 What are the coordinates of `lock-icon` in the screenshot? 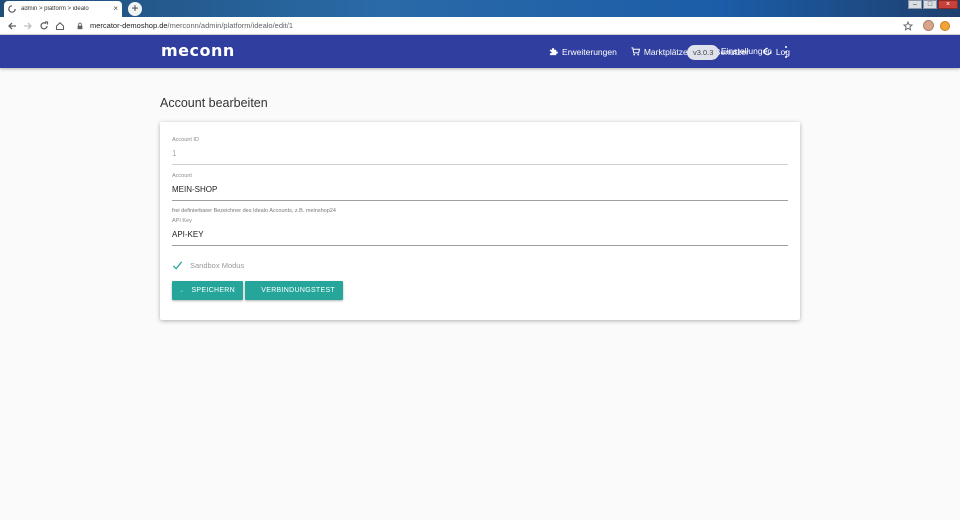 It's located at (80, 25).